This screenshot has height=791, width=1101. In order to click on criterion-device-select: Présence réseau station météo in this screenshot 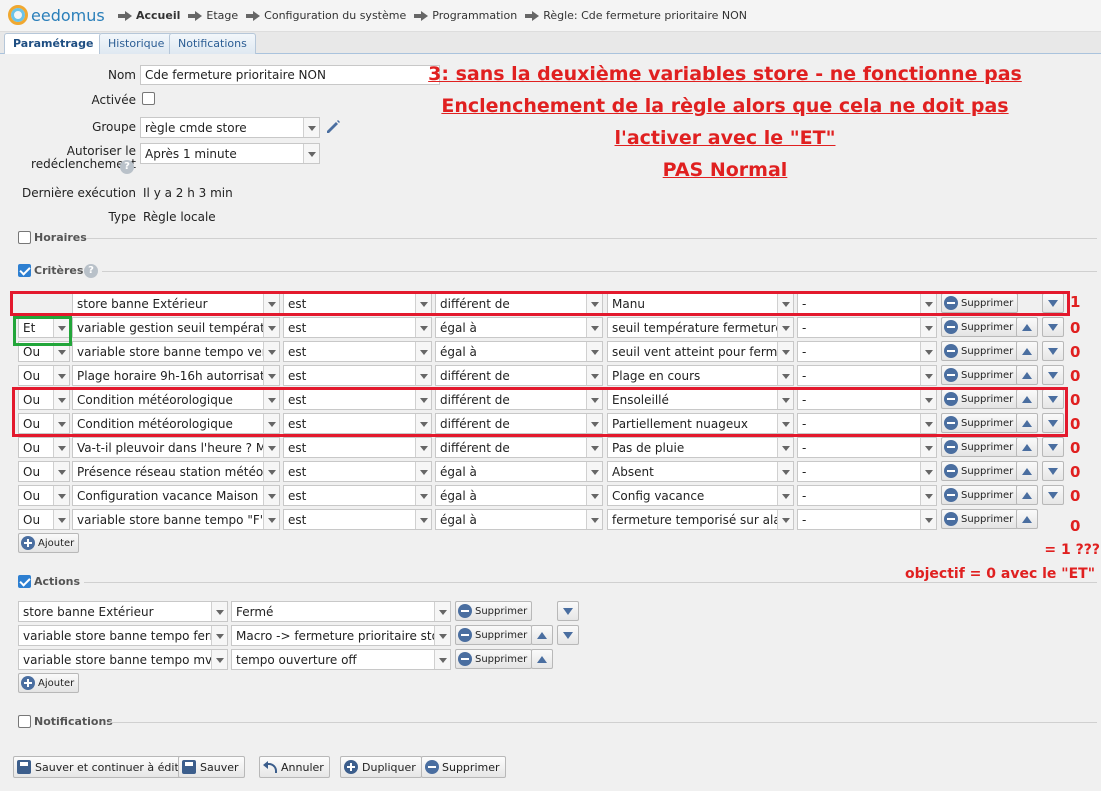, I will do `click(176, 471)`.